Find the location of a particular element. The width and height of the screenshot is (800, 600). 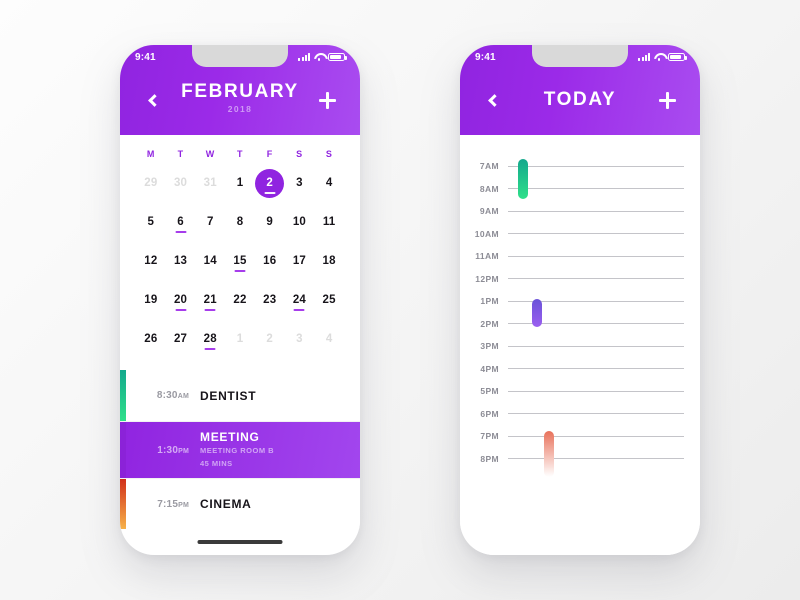

calendar-day-number: 13 is located at coordinates (180, 261).